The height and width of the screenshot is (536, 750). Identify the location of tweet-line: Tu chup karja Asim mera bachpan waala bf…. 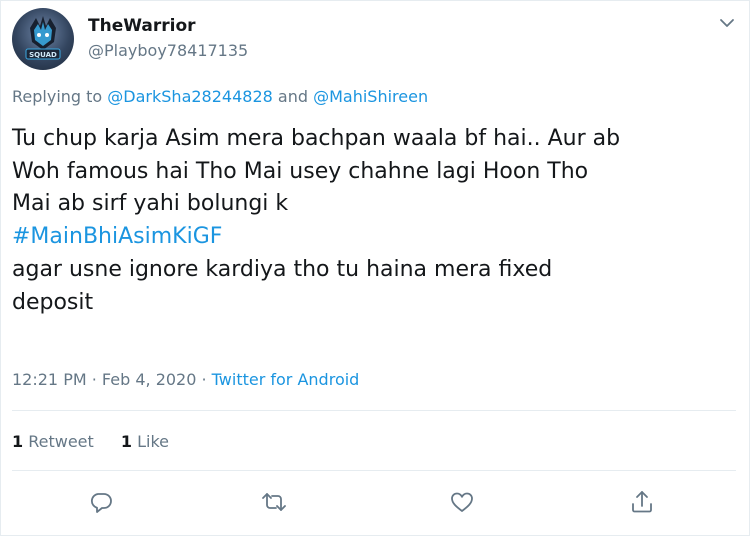
(316, 138).